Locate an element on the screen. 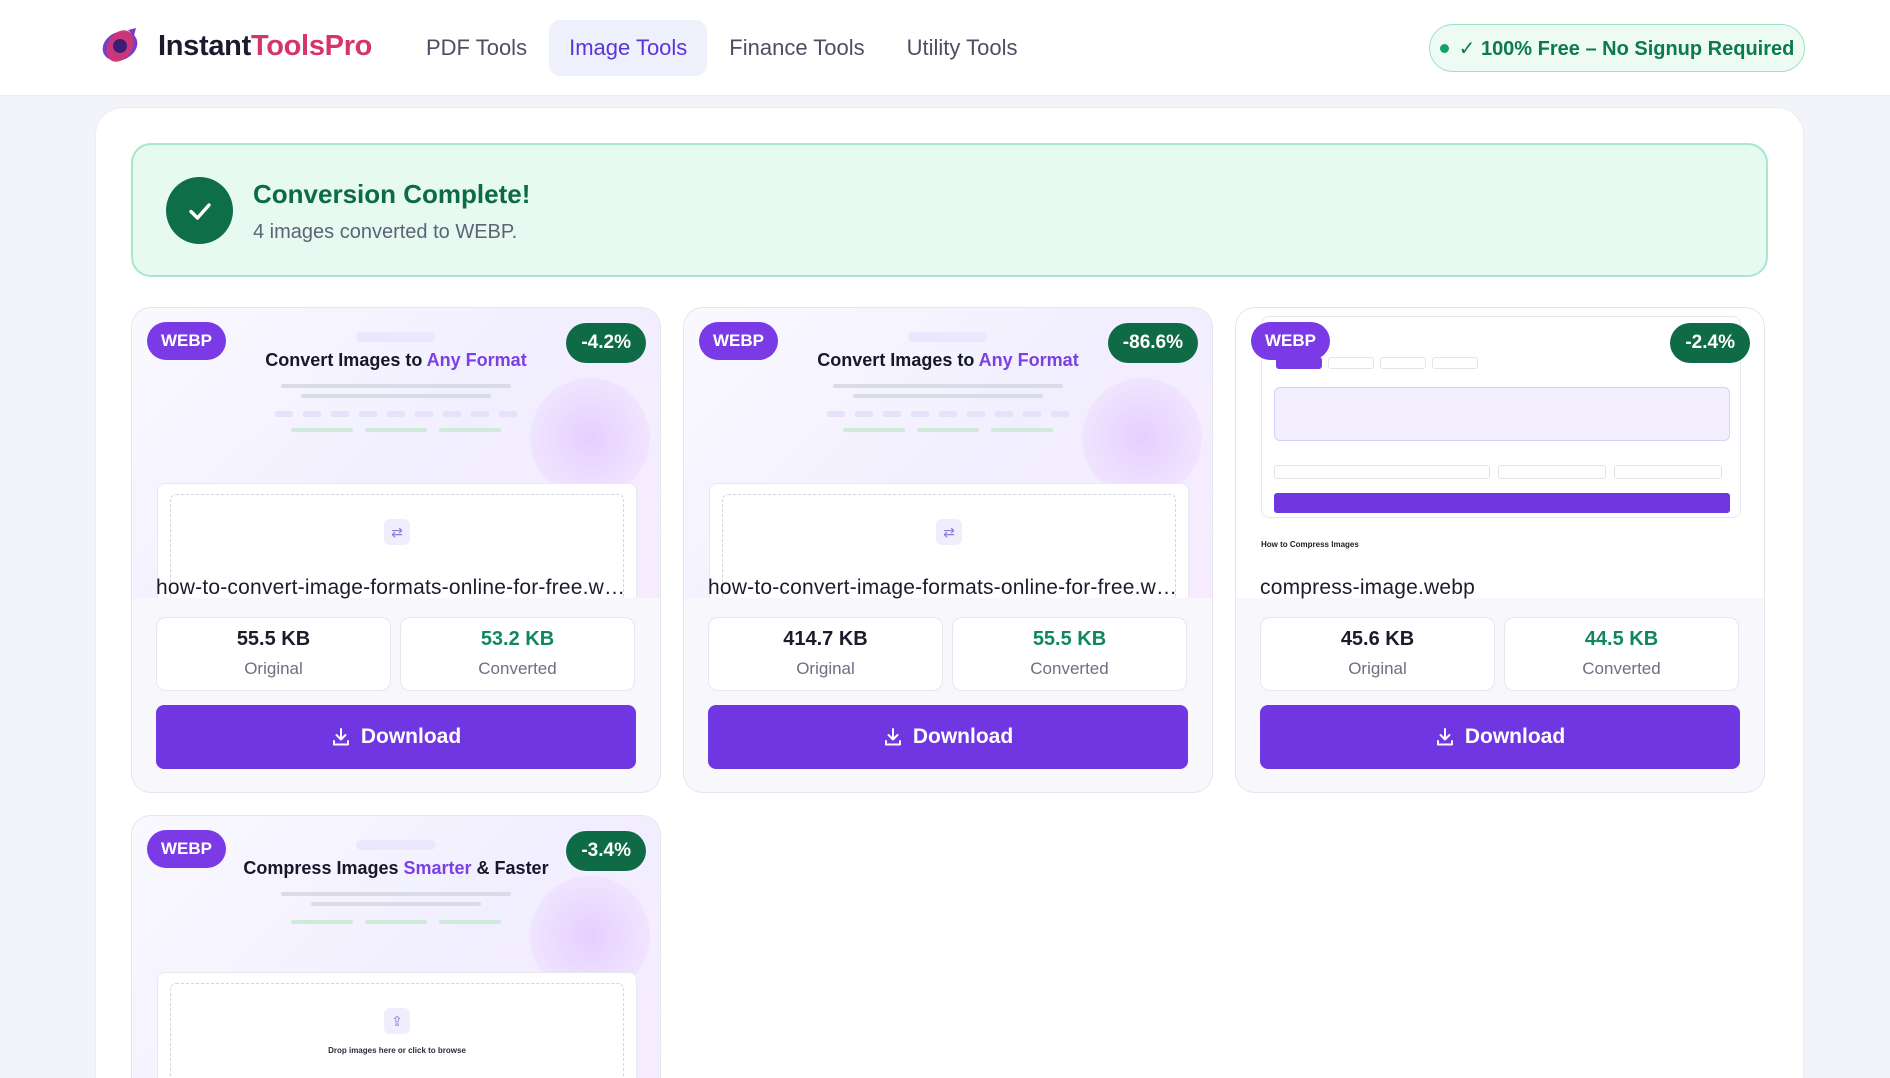 The image size is (1890, 1078). banner-subtitle: 4 images converted to WEBP. is located at coordinates (385, 232).